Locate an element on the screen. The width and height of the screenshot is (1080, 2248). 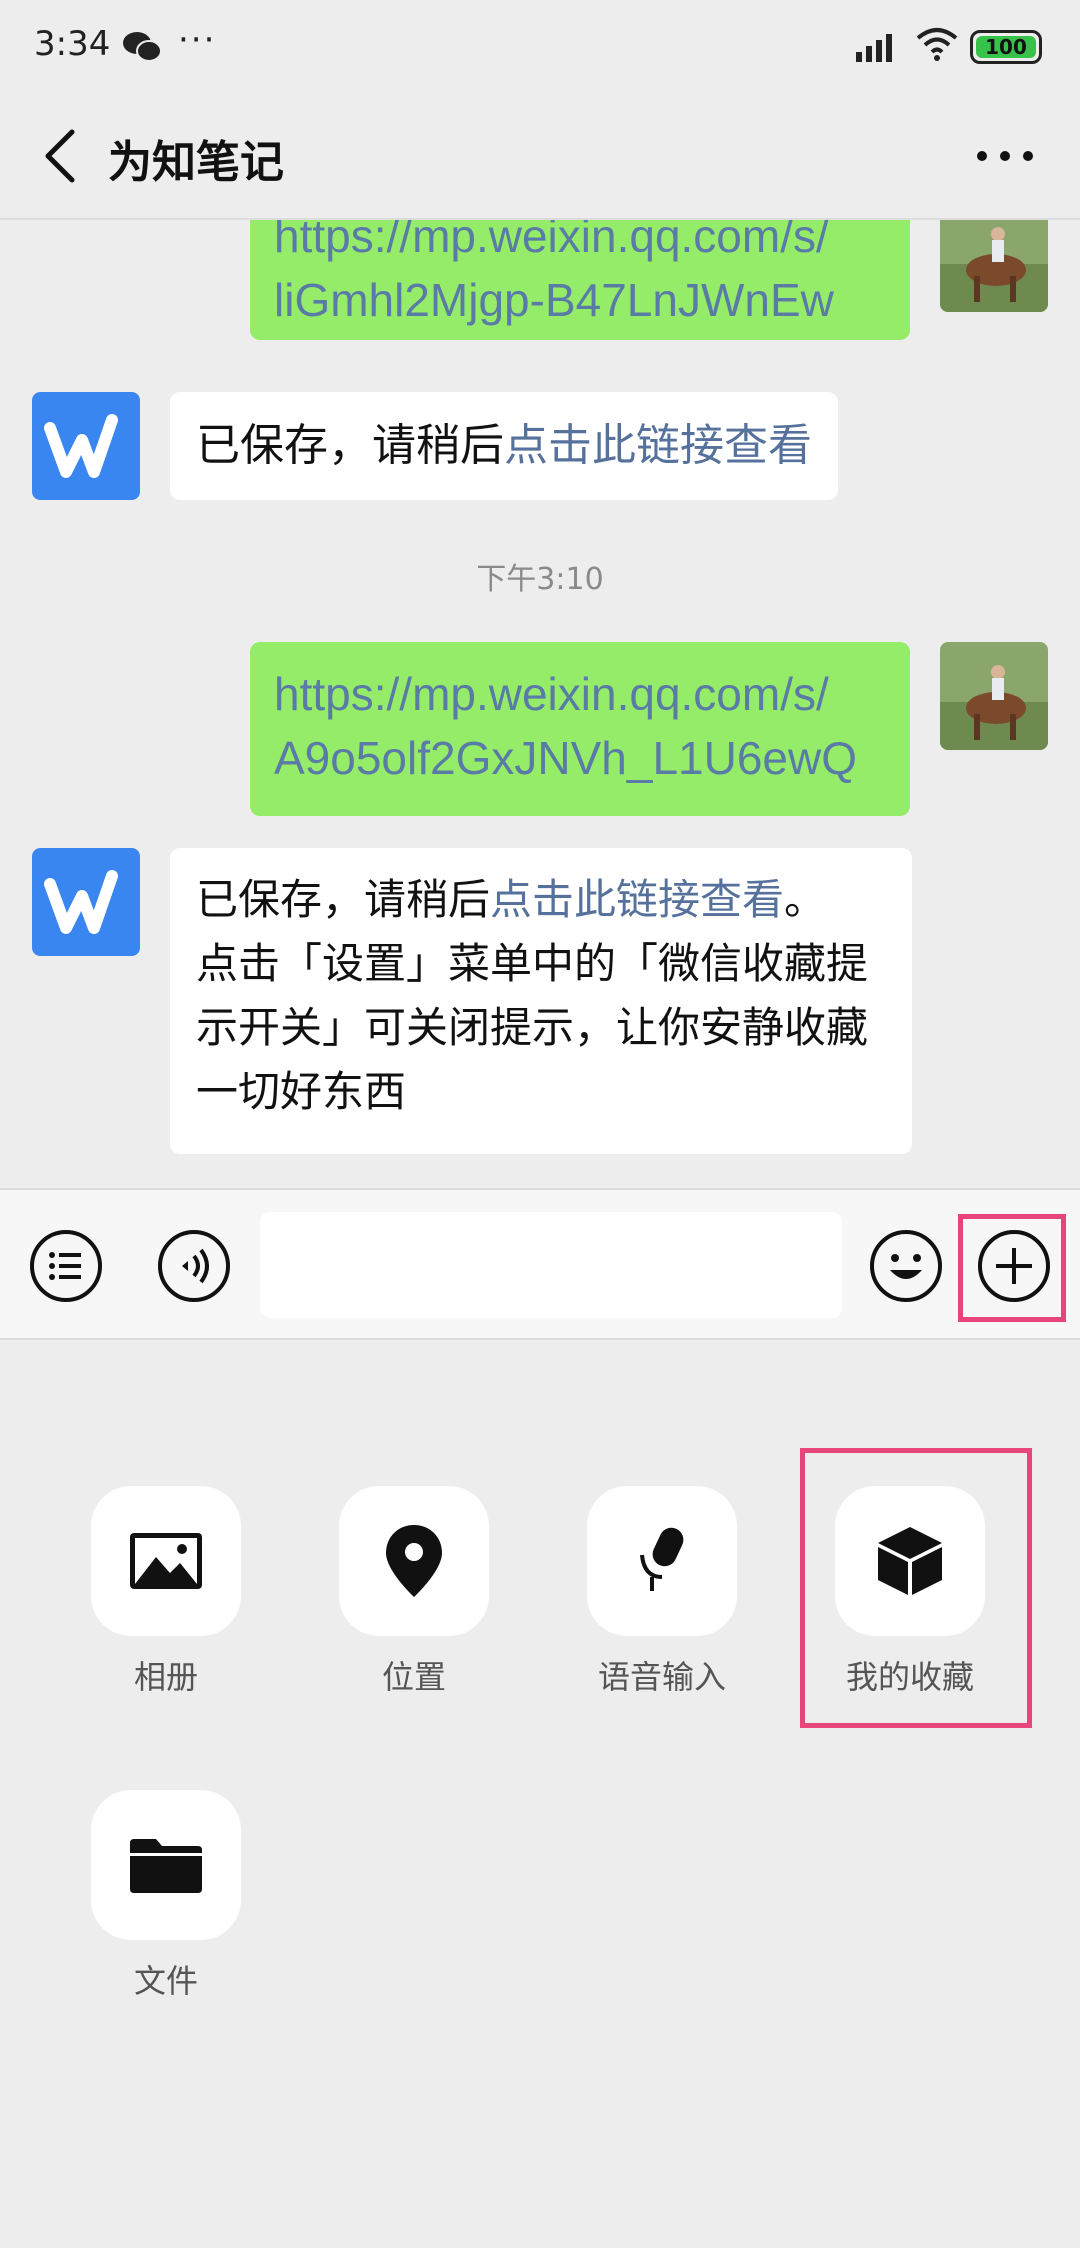
wechat-icon is located at coordinates (142, 47).